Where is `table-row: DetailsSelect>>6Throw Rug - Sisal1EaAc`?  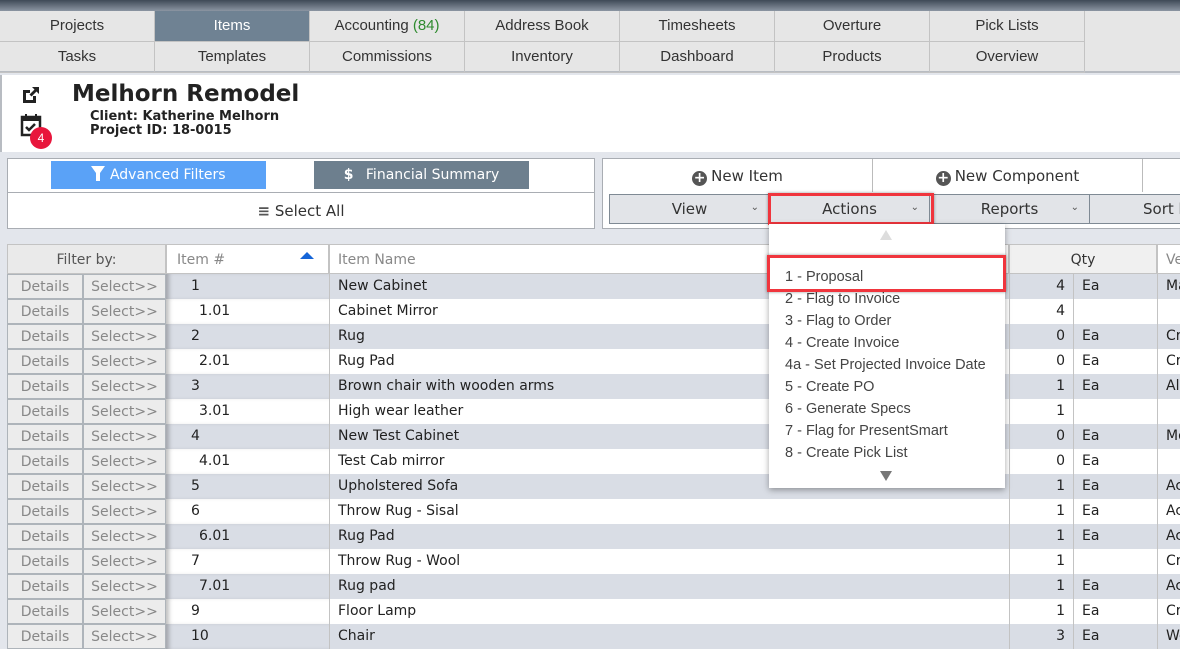 table-row: DetailsSelect>>6Throw Rug - Sisal1EaAc is located at coordinates (593, 511).